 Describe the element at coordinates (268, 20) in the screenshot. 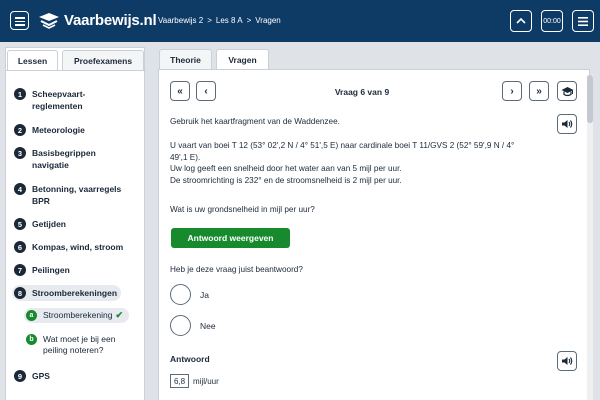

I see `breadcrumb-item: Vragen` at that location.